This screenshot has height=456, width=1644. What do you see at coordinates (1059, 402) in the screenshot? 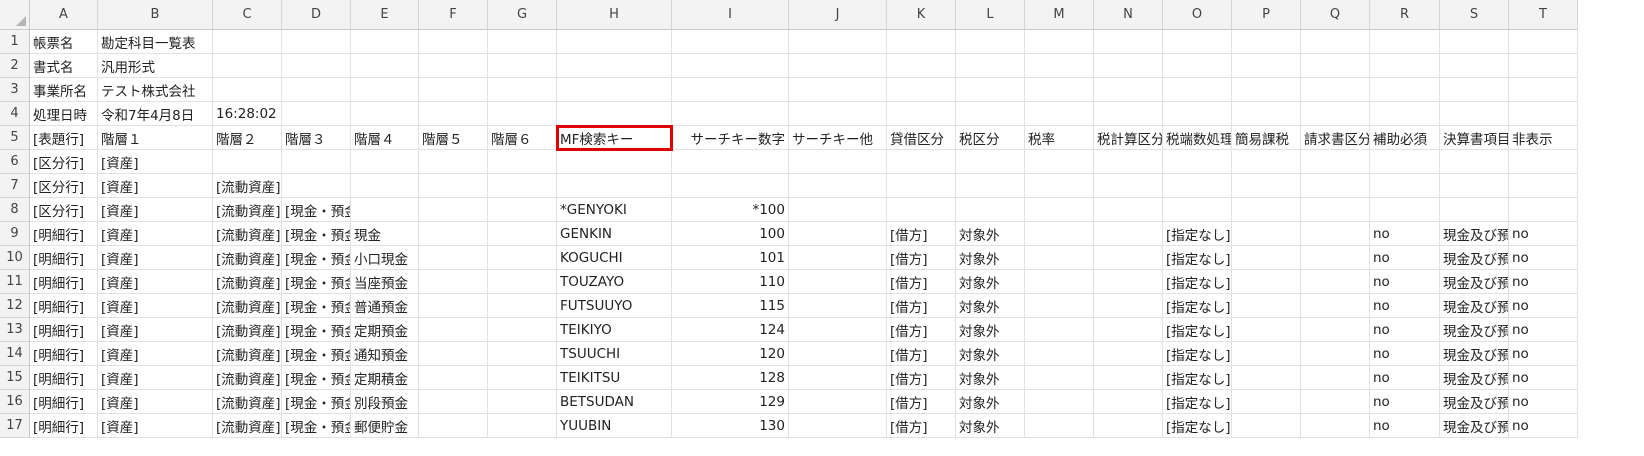
I see `cell-m16` at bounding box center [1059, 402].